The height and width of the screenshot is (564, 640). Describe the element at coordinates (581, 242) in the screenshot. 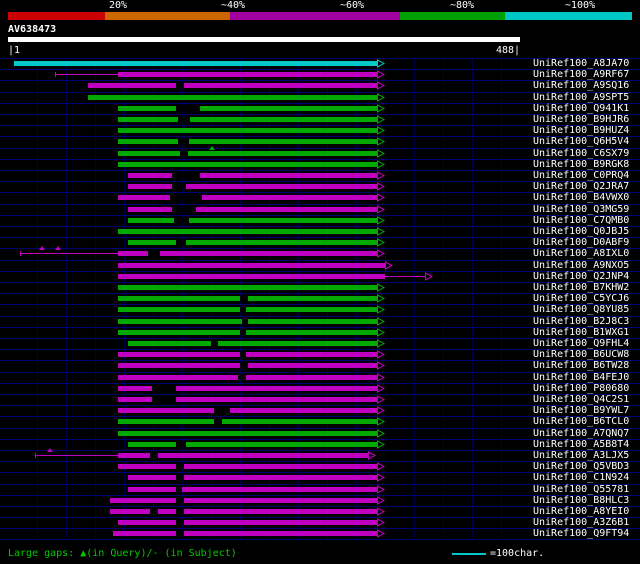

I see `hit-label: UniRef100_D0ABF9` at that location.